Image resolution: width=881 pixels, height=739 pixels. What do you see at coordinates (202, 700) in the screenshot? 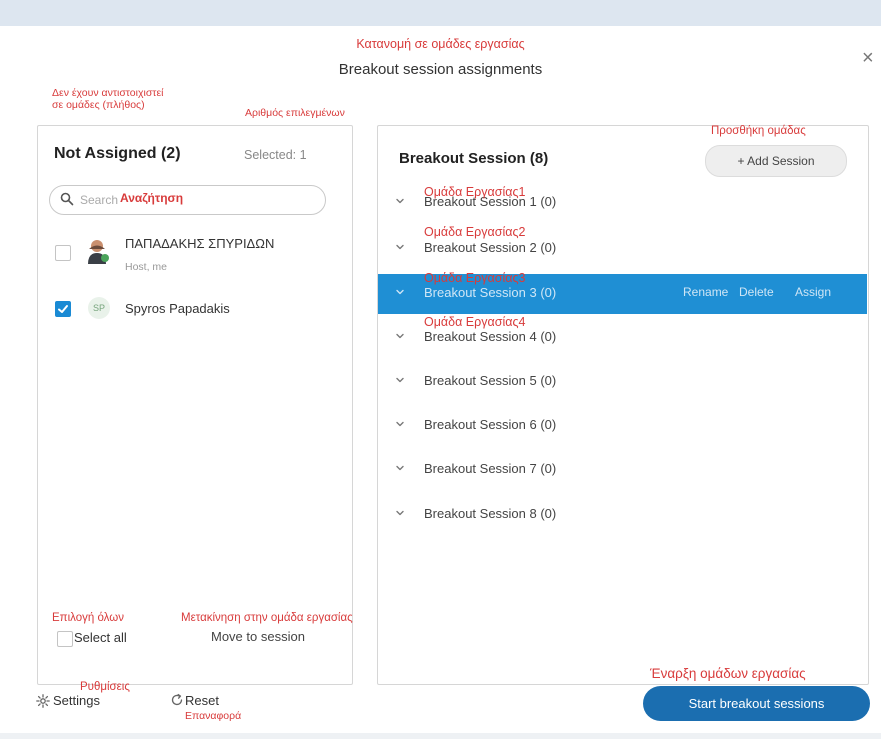
I see `reset-button: Reset` at bounding box center [202, 700].